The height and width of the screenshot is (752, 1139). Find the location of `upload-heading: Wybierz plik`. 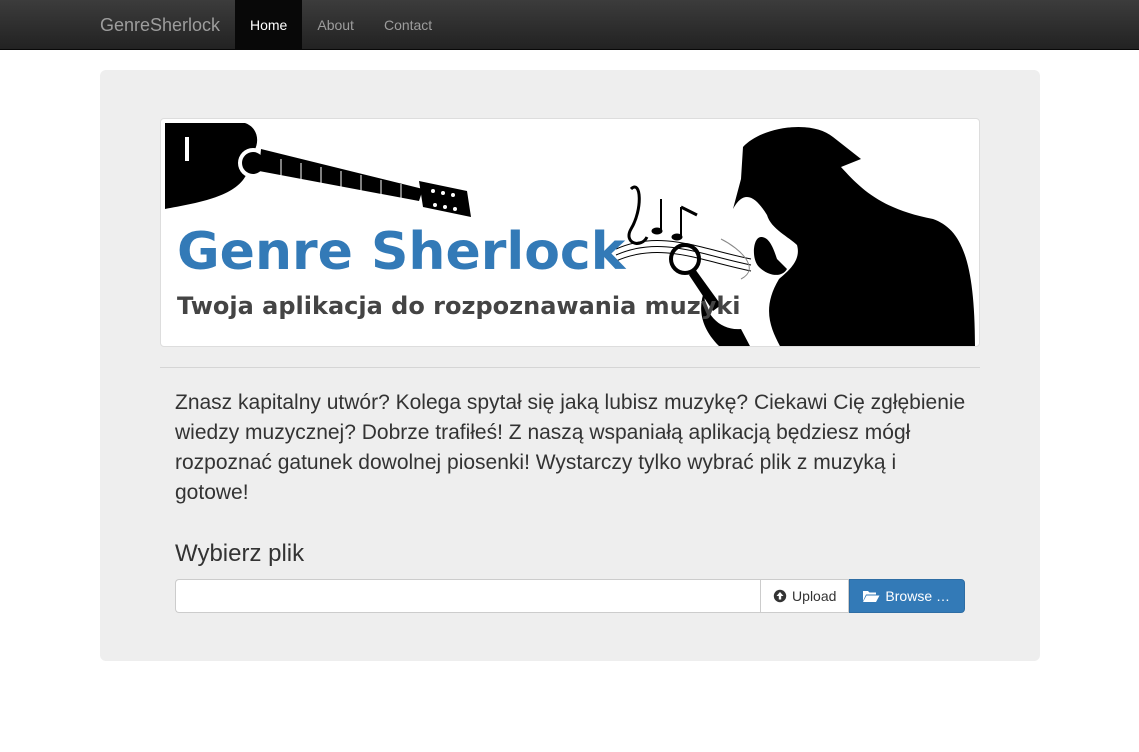

upload-heading: Wybierz plik is located at coordinates (240, 553).